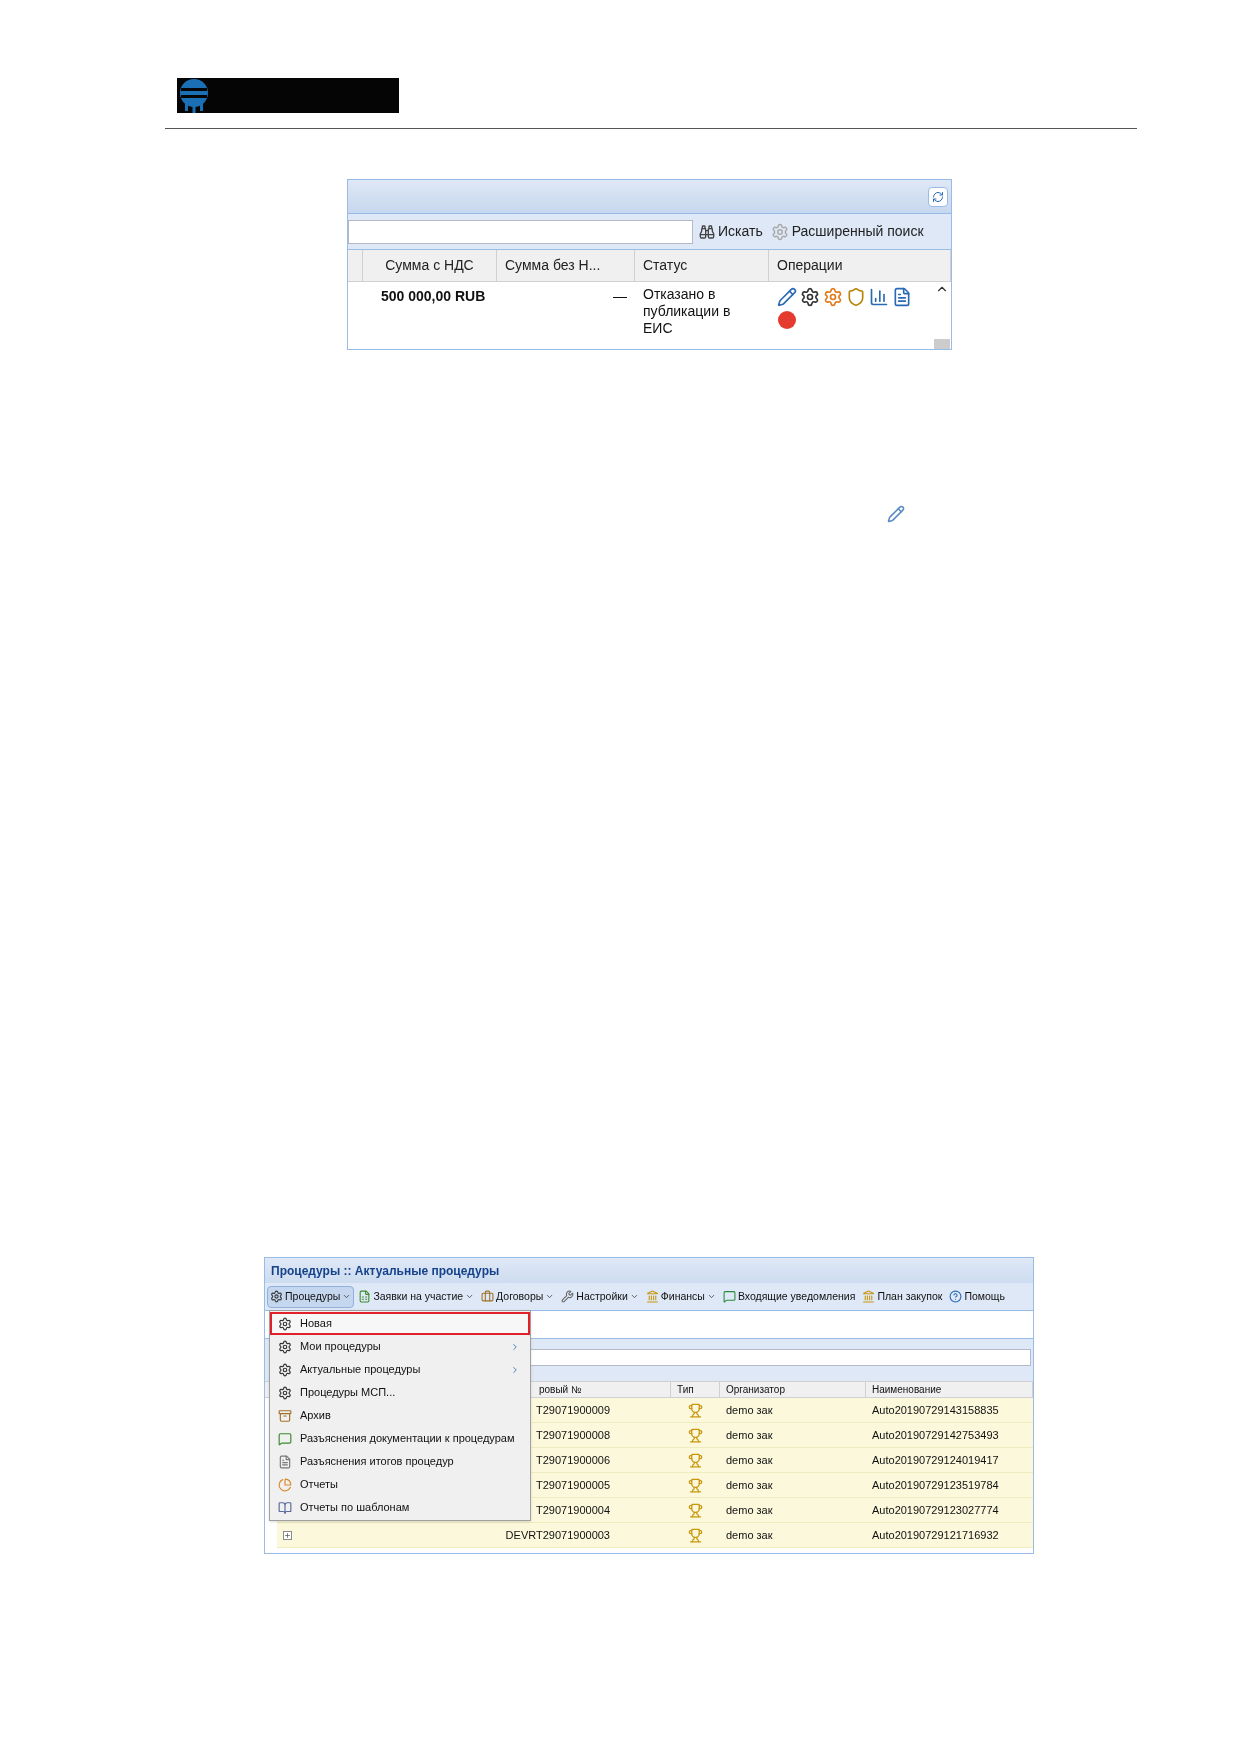 Image resolution: width=1239 pixels, height=1752 pixels. I want to click on toolbar-button: Финансы, so click(680, 1296).